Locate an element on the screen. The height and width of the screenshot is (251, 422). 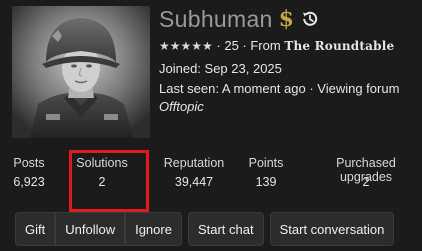
stat-label: Points is located at coordinates (266, 163).